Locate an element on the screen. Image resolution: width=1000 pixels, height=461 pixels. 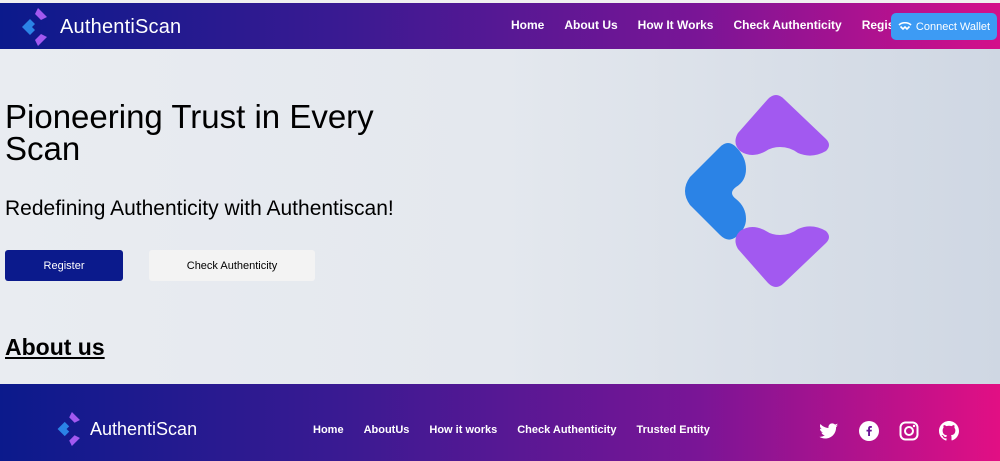
brand-logo: AuthentiScan is located at coordinates (99, 27).